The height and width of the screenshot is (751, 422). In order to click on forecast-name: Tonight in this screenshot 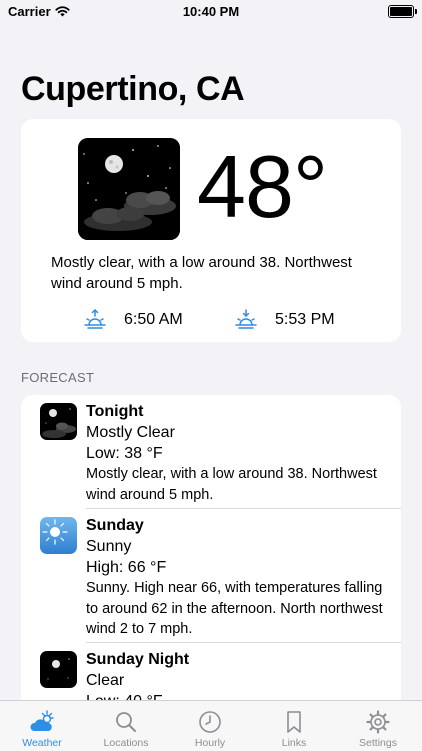, I will do `click(115, 411)`.